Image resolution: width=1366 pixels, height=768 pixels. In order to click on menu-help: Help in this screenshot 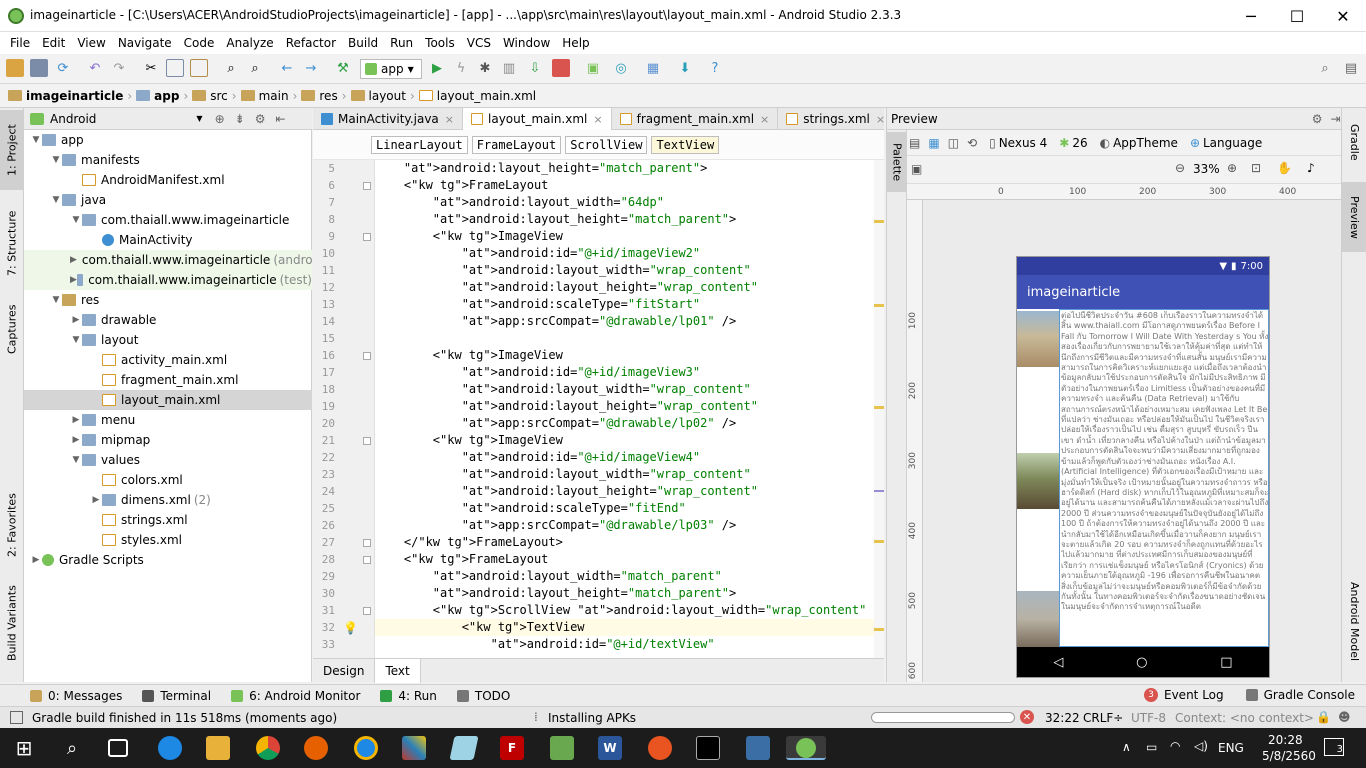, I will do `click(575, 43)`.